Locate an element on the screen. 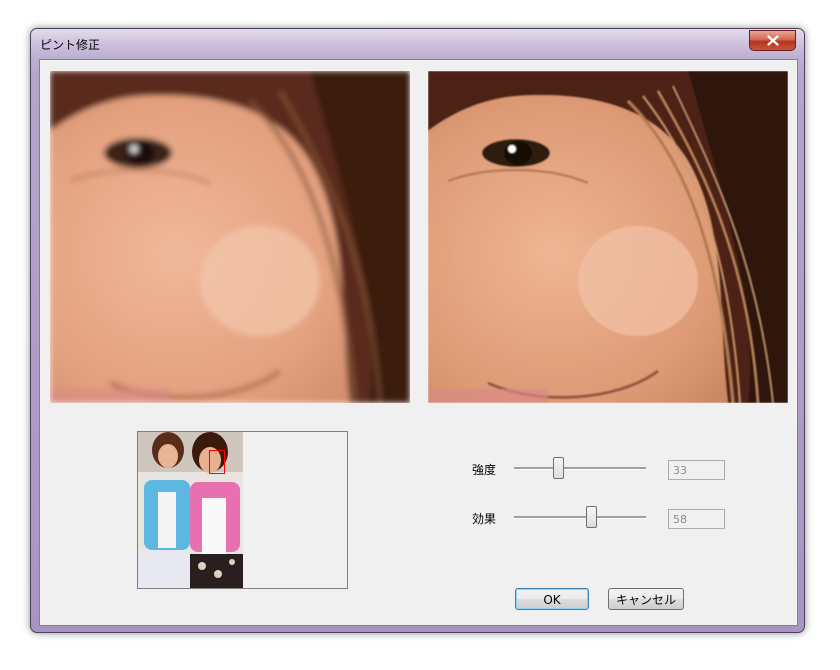 The image size is (840, 670). cancel-button: キャンセル is located at coordinates (646, 599).